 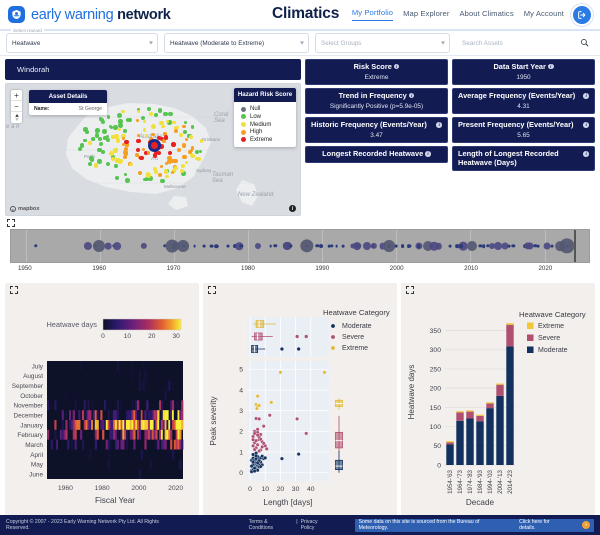 What do you see at coordinates (376, 72) in the screenshot?
I see `metric-card-risk-score: Risk Score i Extreme` at bounding box center [376, 72].